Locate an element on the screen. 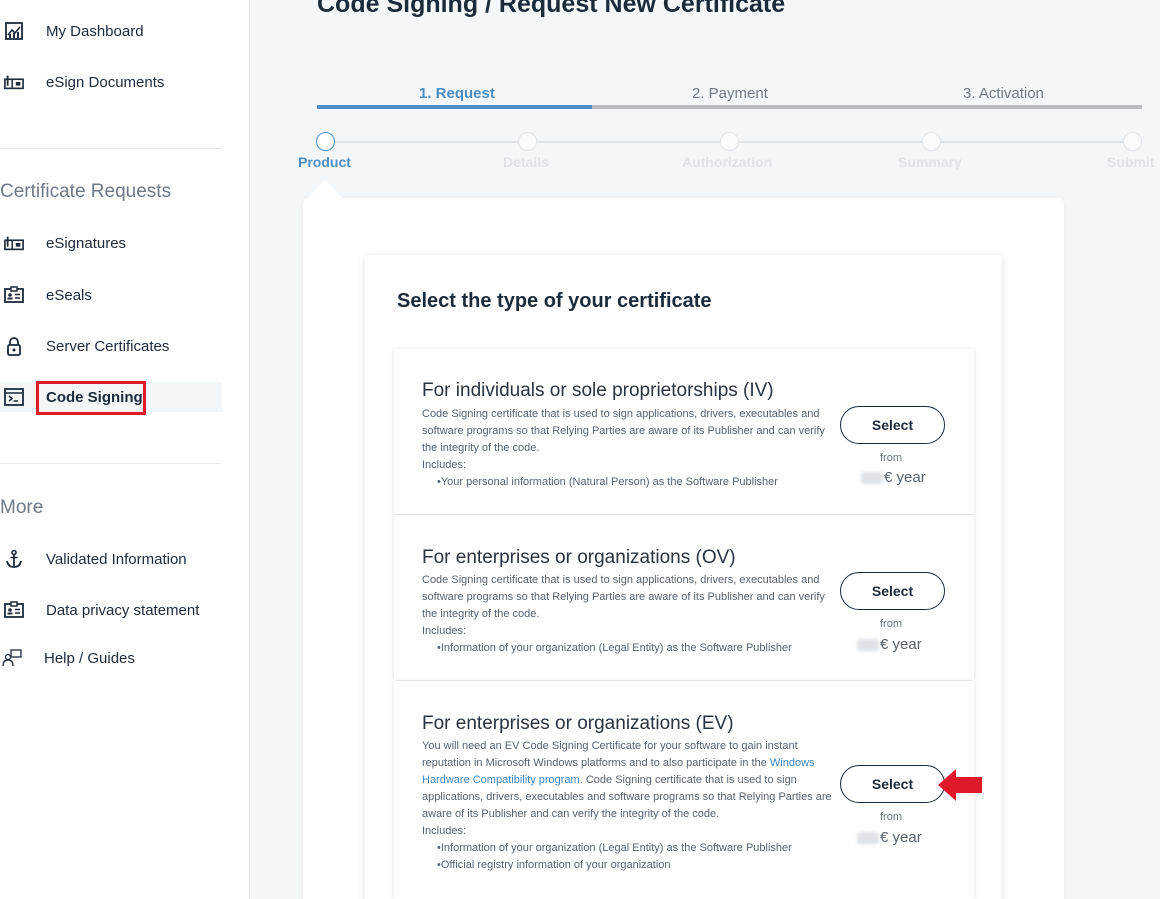 The height and width of the screenshot is (899, 1160). sidebar-item-validated-information: Validated Information is located at coordinates (111, 559).